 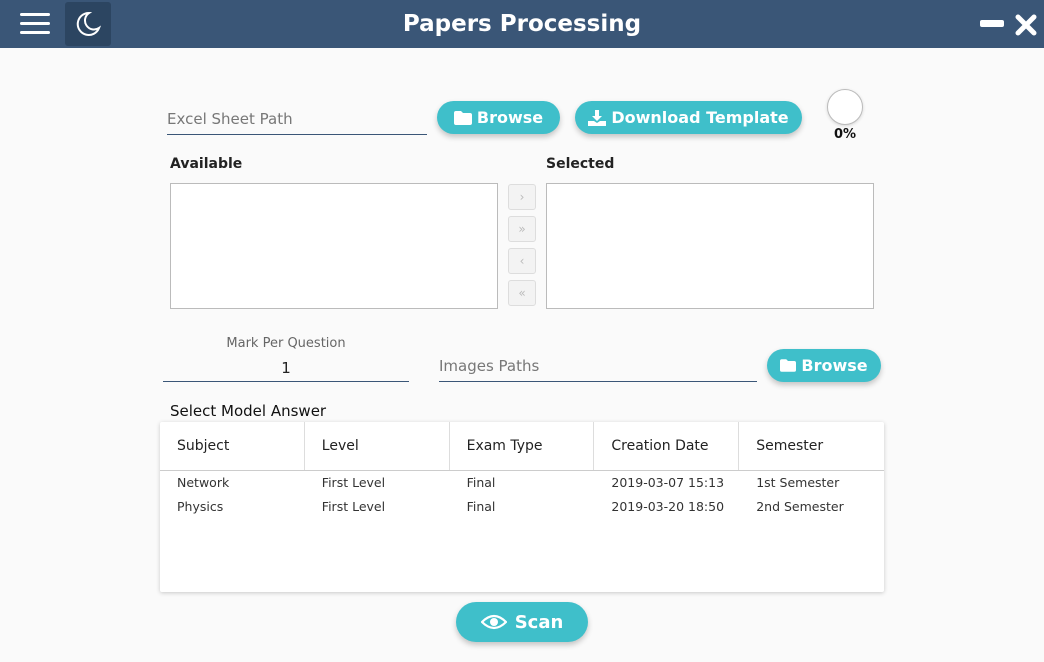 I want to click on close-icon, so click(x=1026, y=25).